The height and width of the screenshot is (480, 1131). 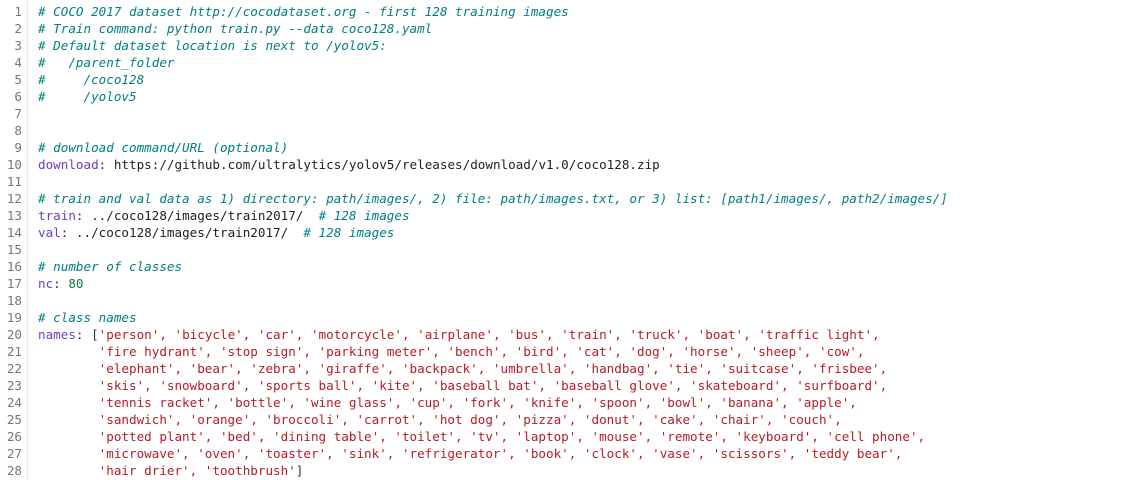 What do you see at coordinates (87, 317) in the screenshot?
I see `code-token-comment: # class names` at bounding box center [87, 317].